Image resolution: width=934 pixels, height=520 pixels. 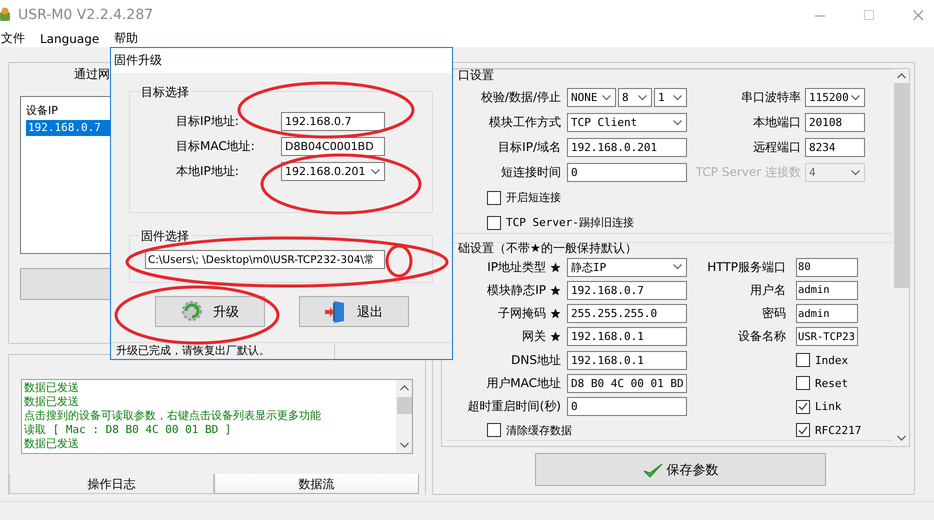 I want to click on input-field: 192.168.0.201, so click(x=627, y=147).